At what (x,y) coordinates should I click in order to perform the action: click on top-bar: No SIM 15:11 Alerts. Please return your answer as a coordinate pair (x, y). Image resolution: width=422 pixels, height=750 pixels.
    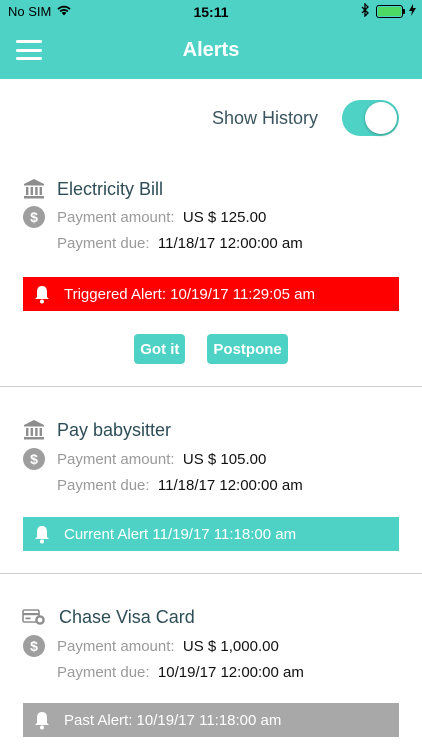
    Looking at the image, I should click on (211, 39).